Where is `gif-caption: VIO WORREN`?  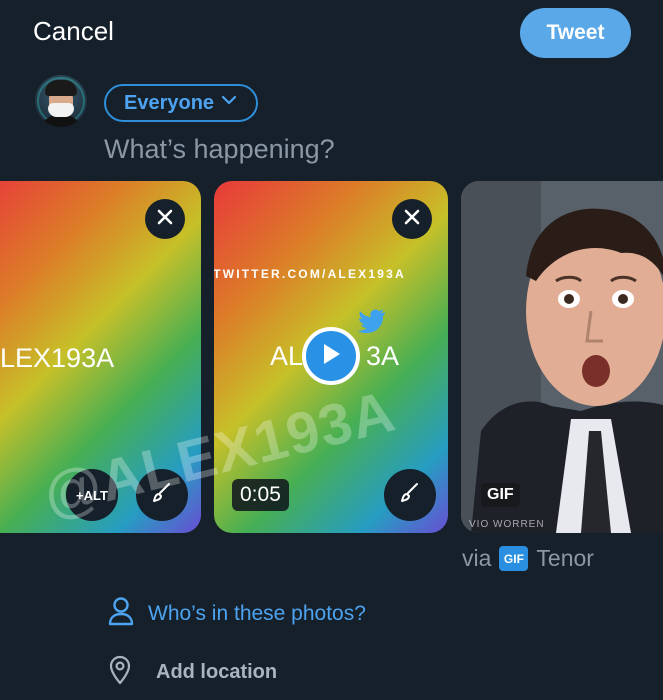 gif-caption: VIO WORREN is located at coordinates (507, 524).